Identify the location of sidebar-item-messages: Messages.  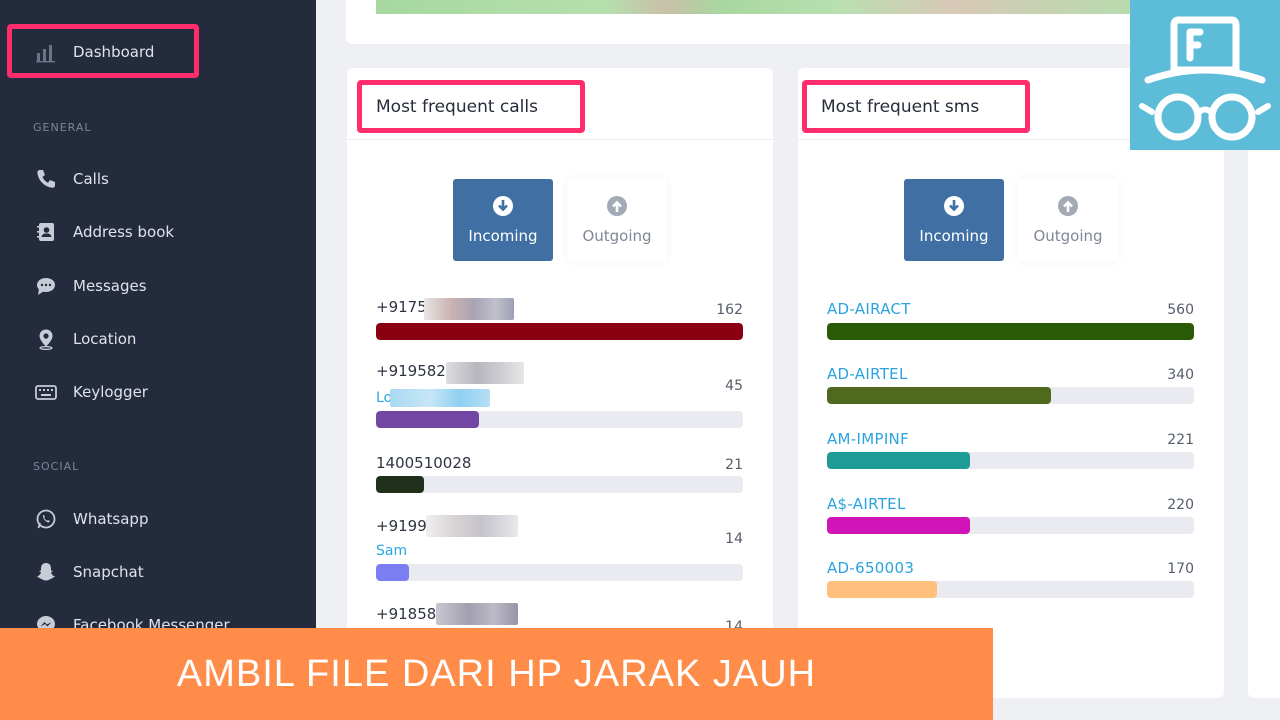
(90, 286).